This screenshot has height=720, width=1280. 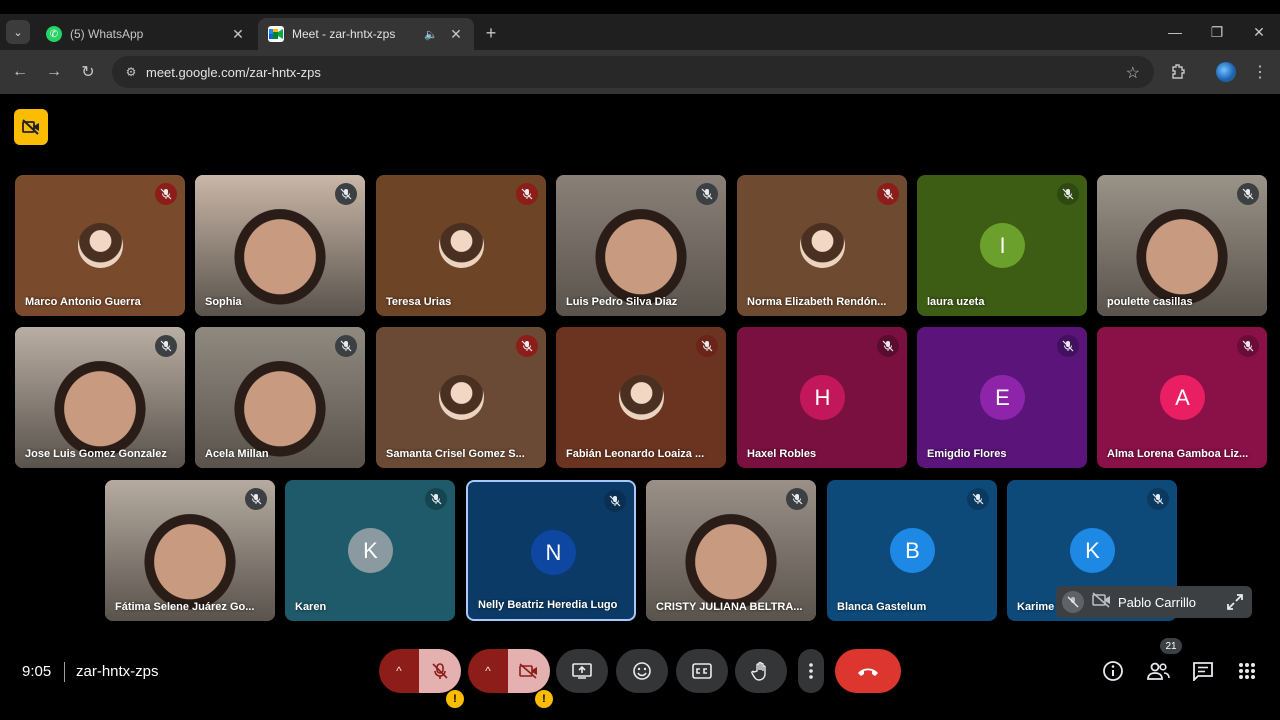 I want to click on participant-tile: Marco Antonio Guerra, so click(x=100, y=245).